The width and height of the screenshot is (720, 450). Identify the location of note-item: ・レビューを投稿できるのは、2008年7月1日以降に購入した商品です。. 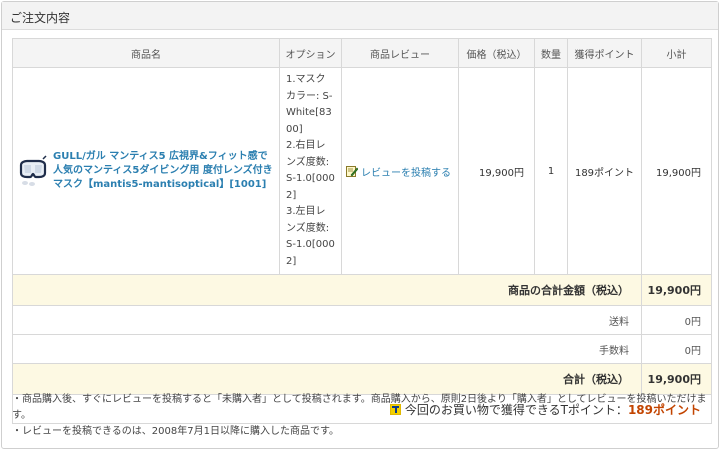
(175, 431).